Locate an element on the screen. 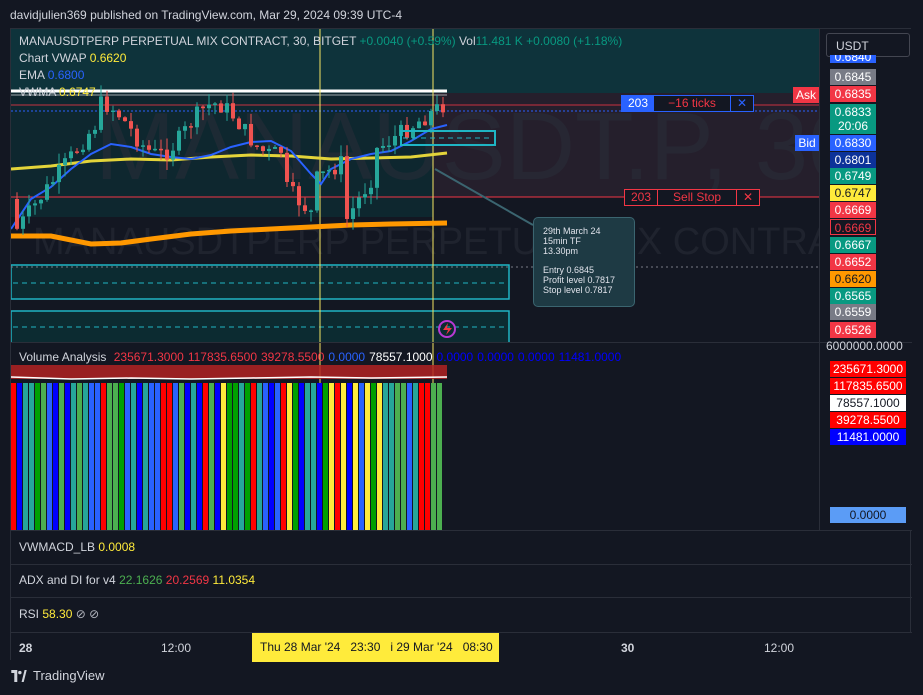  di-minus-value: 11.0354 is located at coordinates (234, 580).